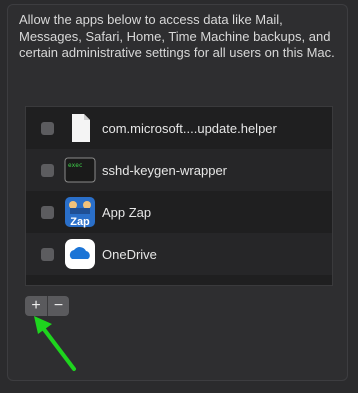 The image size is (358, 393). I want to click on add-button: +, so click(36, 306).